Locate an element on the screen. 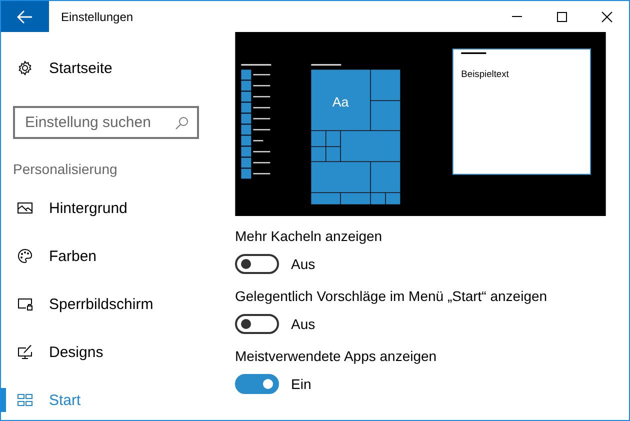 The image size is (630, 421). sidebar-item: Start is located at coordinates (113, 398).